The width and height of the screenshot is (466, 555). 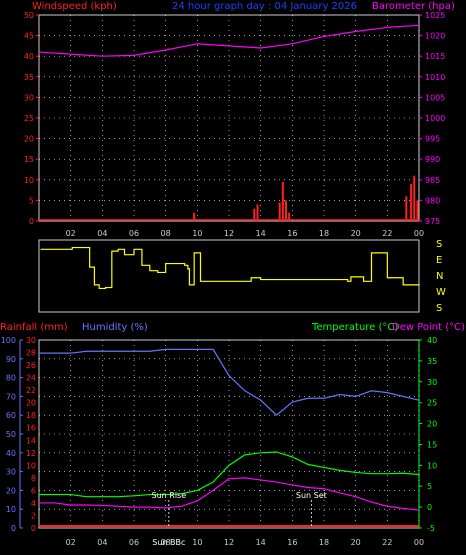 What do you see at coordinates (33, 503) in the screenshot?
I see `rainfall-tick-label: 4` at bounding box center [33, 503].